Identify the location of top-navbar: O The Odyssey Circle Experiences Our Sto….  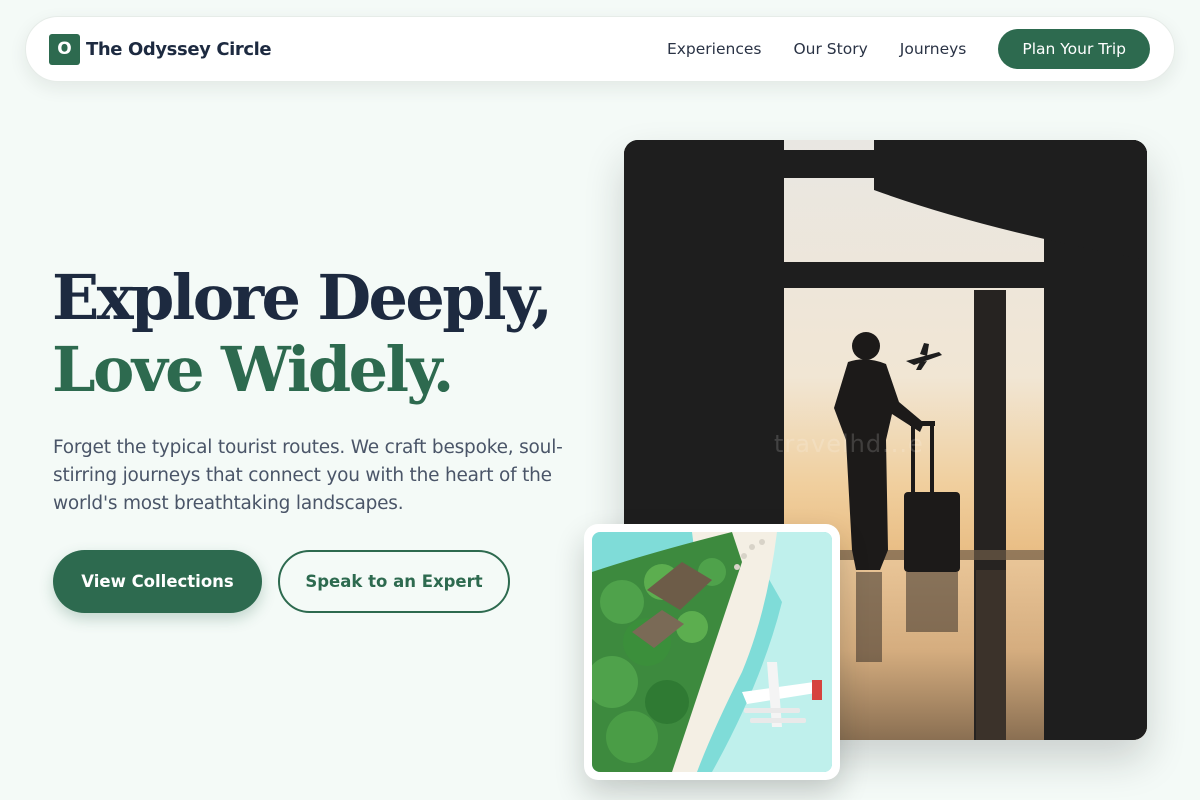
(600, 49).